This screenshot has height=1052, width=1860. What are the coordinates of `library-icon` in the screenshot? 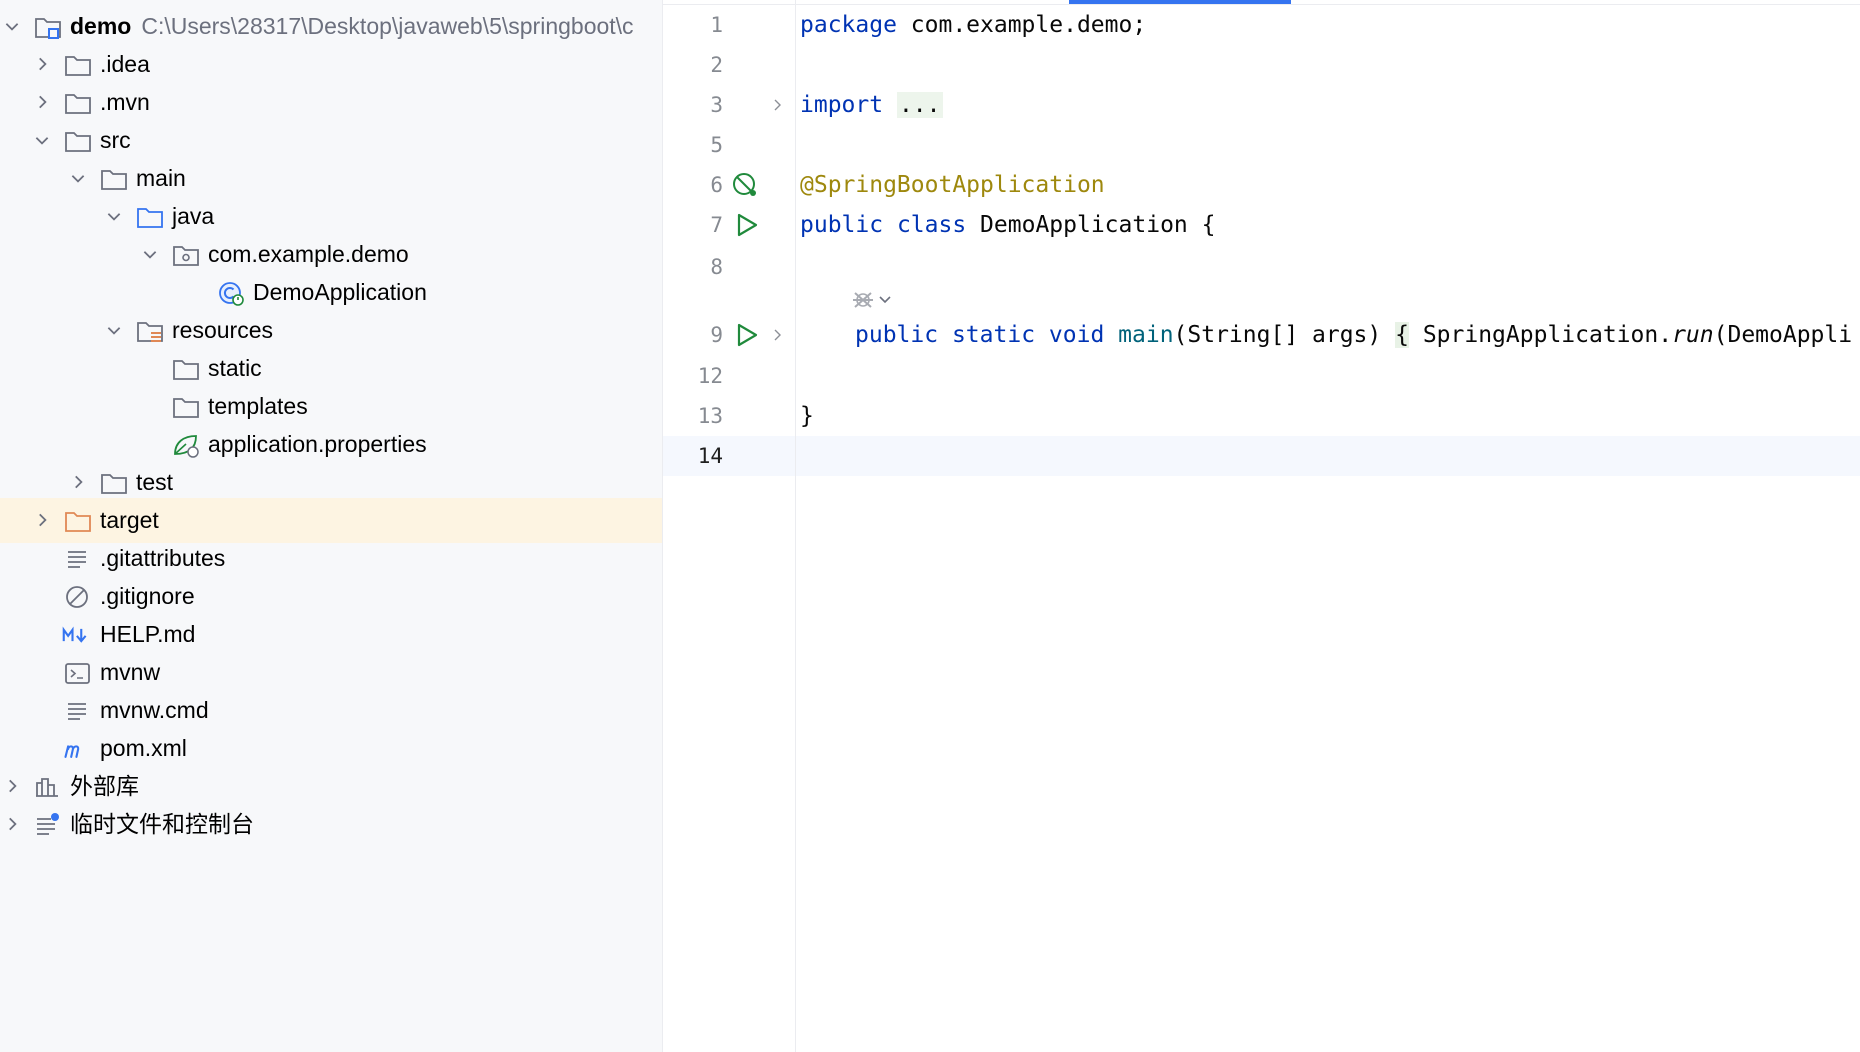 It's located at (47, 787).